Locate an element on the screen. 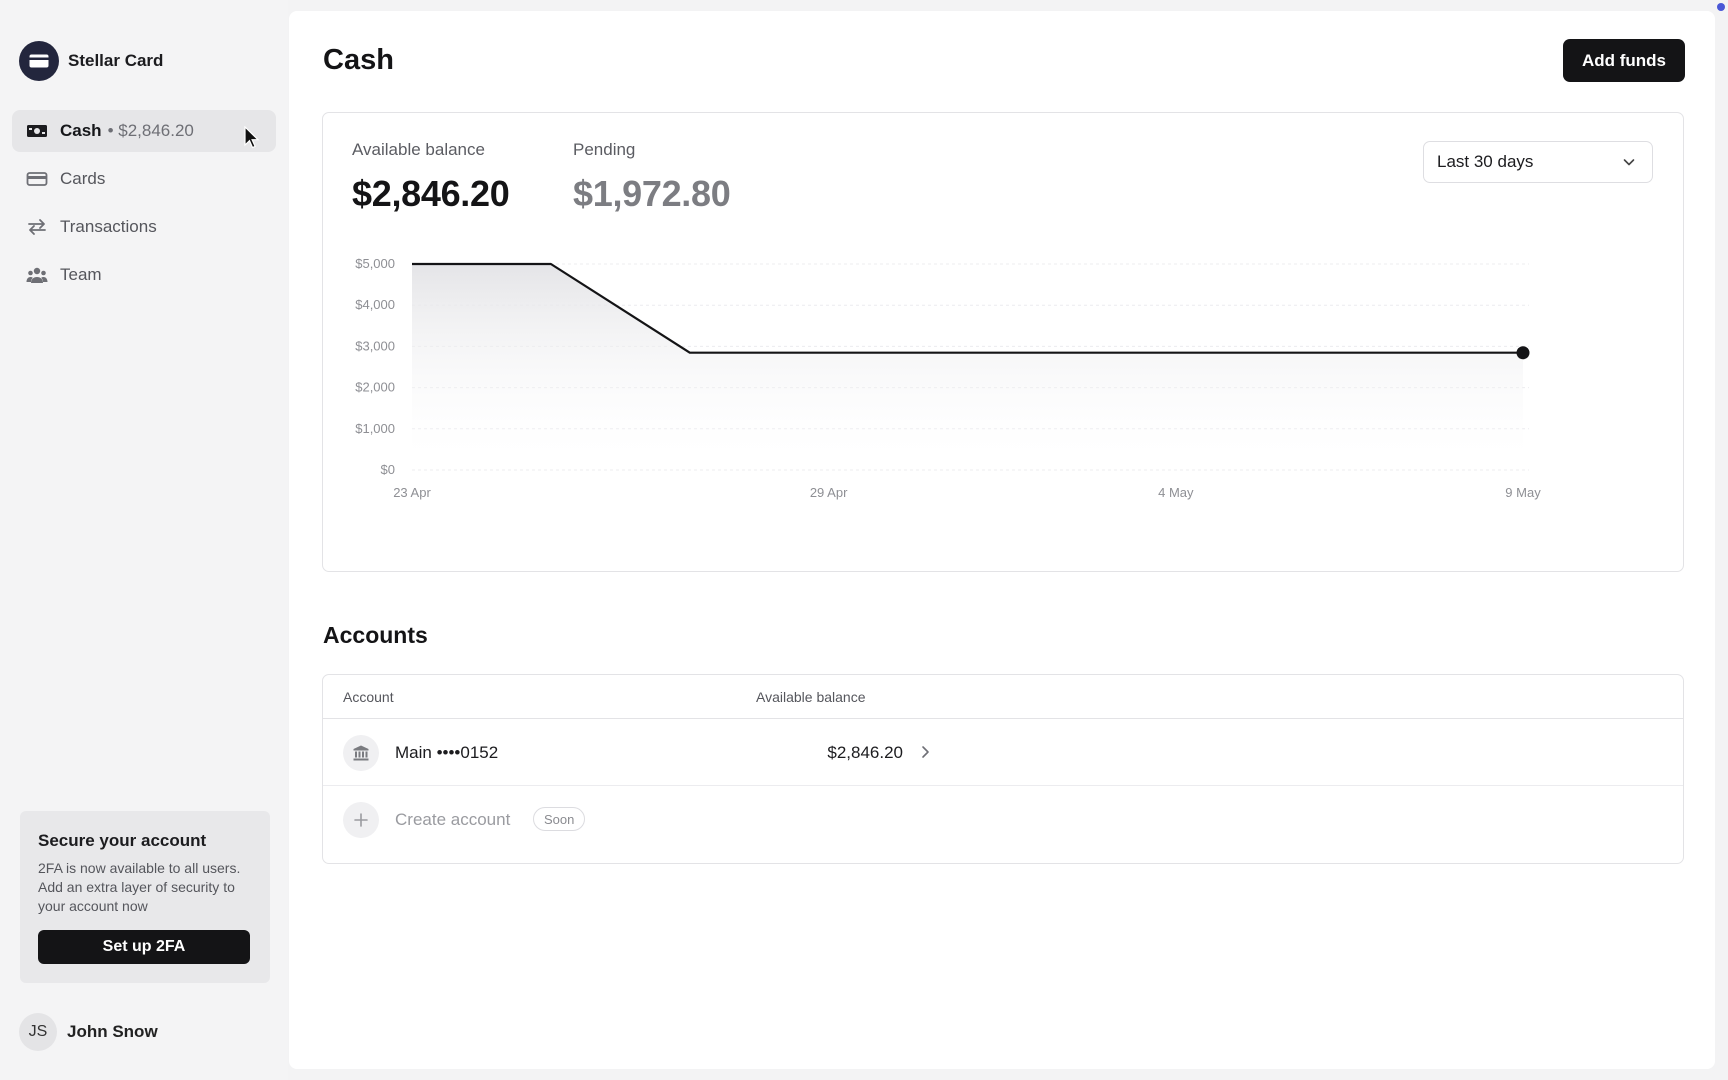 This screenshot has width=1728, height=1080. avatar: JS is located at coordinates (38, 1032).